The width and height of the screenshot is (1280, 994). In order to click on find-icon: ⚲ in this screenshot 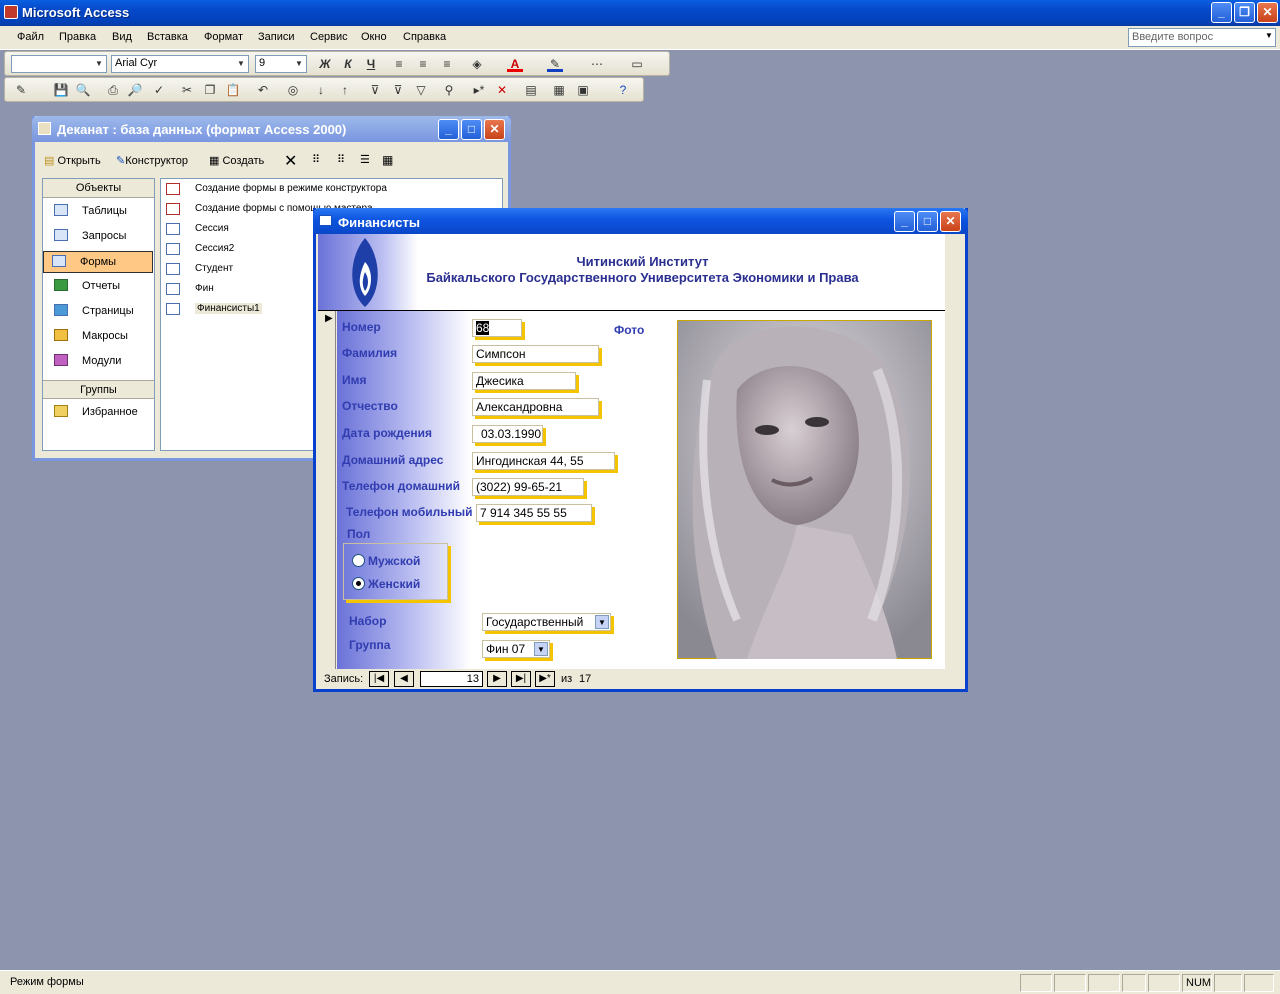, I will do `click(449, 90)`.